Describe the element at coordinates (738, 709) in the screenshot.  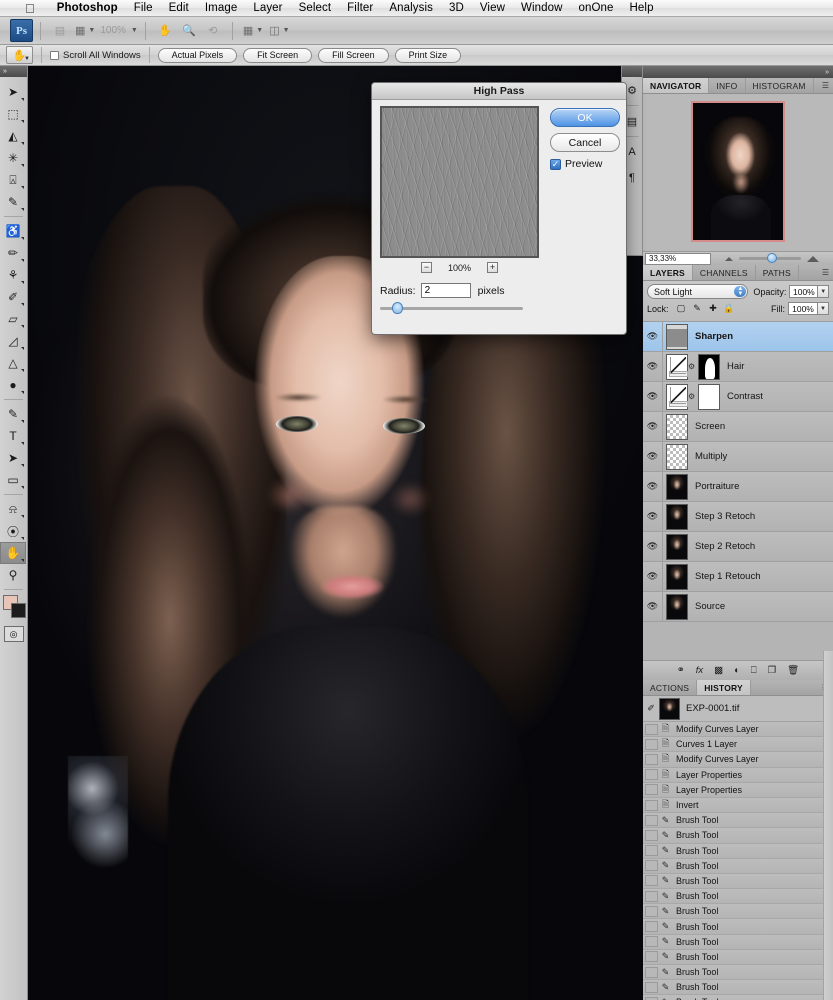
I see `history-source-state: ✐ EXP-0001.tif` at that location.